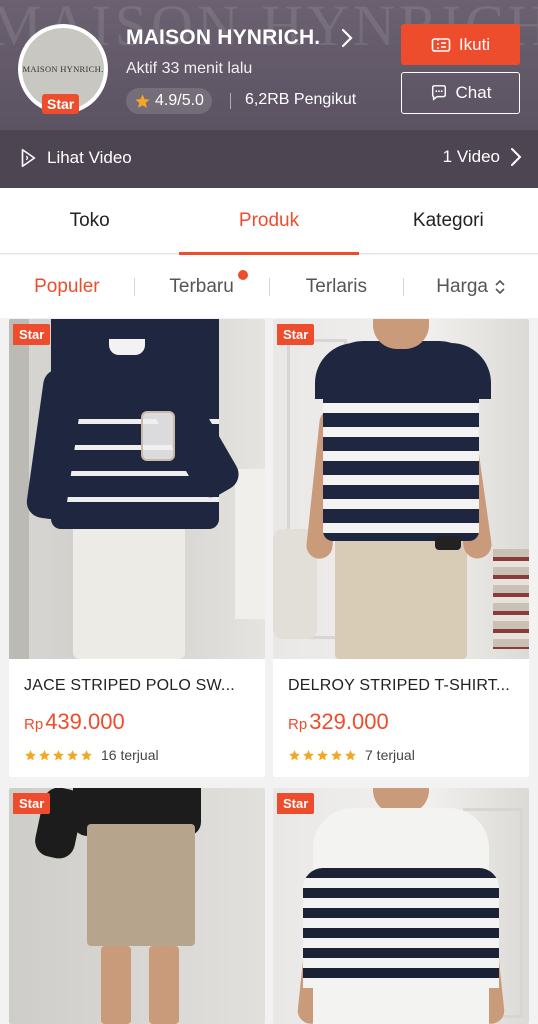  What do you see at coordinates (500, 286) in the screenshot?
I see `sort-arrows-icon` at bounding box center [500, 286].